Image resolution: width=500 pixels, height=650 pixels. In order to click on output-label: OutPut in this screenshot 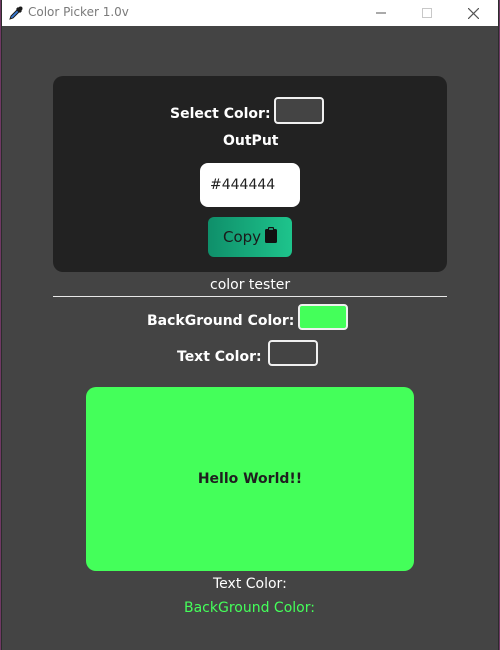, I will do `click(251, 141)`.